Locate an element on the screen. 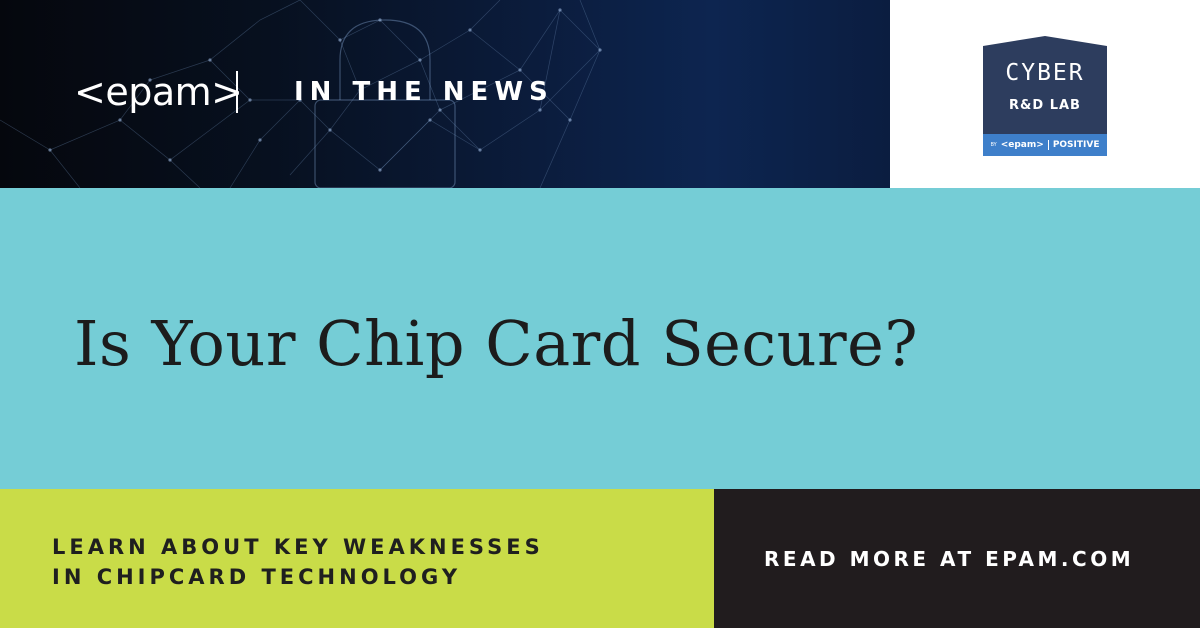  epam-logo: <epam> is located at coordinates (158, 92).